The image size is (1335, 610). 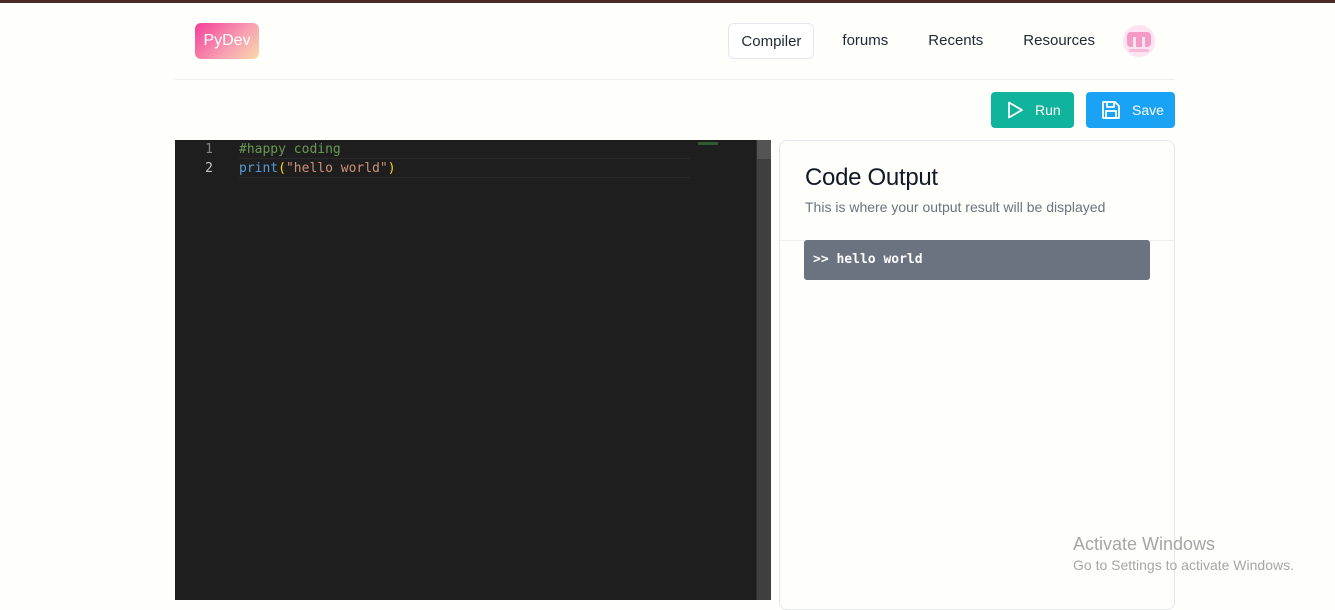 I want to click on scrollbar-thumb, so click(x=764, y=149).